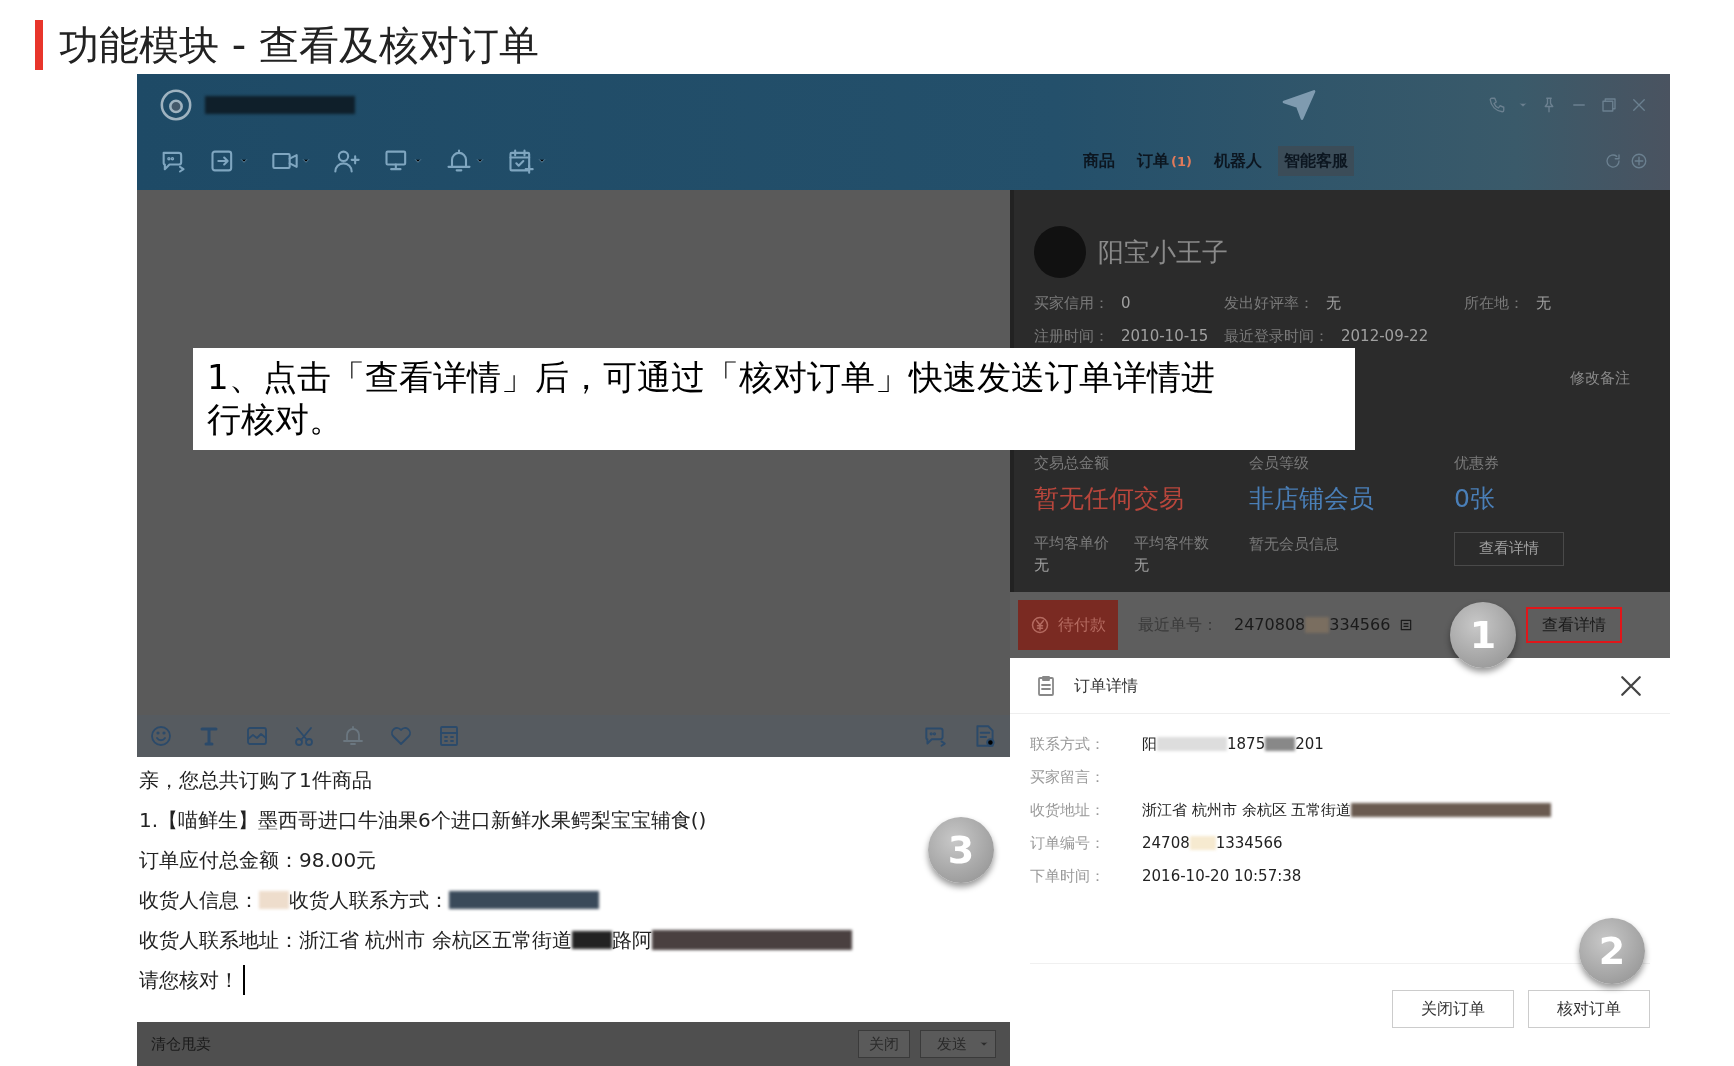 This screenshot has width=1734, height=1066. What do you see at coordinates (1247, 810) in the screenshot?
I see `field-value: 浙江省 杭州市 余杭区 五常街道` at bounding box center [1247, 810].